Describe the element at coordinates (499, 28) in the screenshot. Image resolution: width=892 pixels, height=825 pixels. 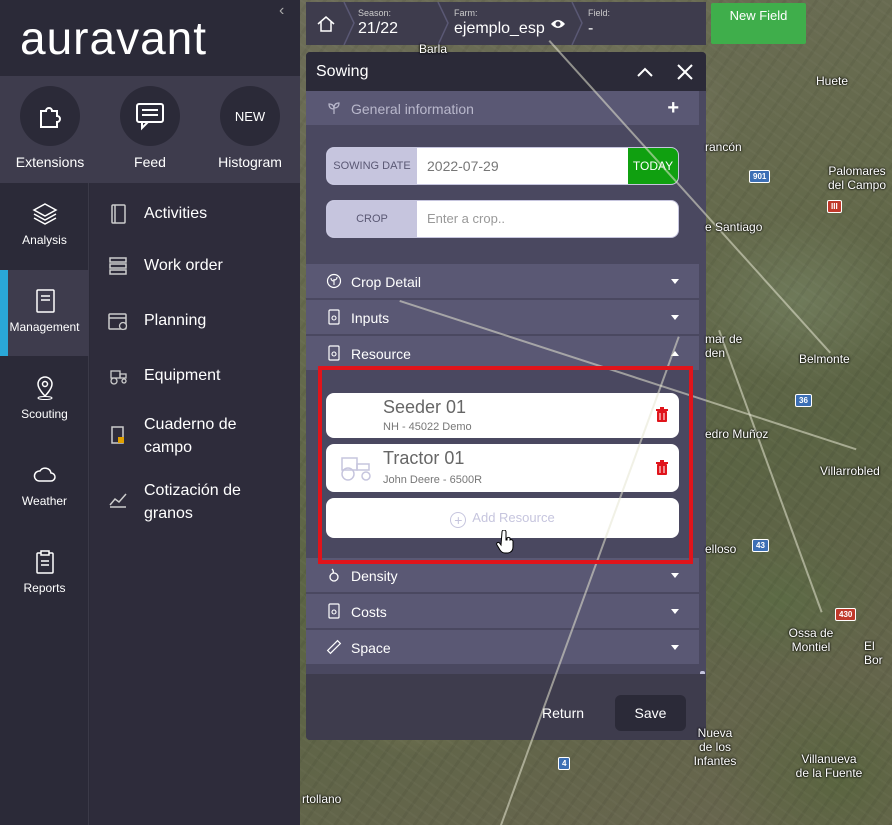
I see `farm-value: ejemplo_esp` at that location.